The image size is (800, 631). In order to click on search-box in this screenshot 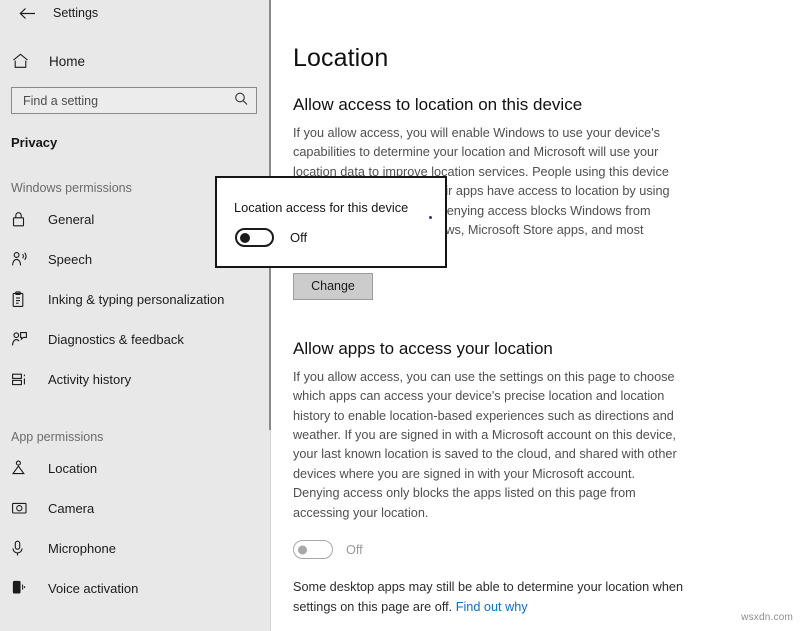, I will do `click(134, 100)`.